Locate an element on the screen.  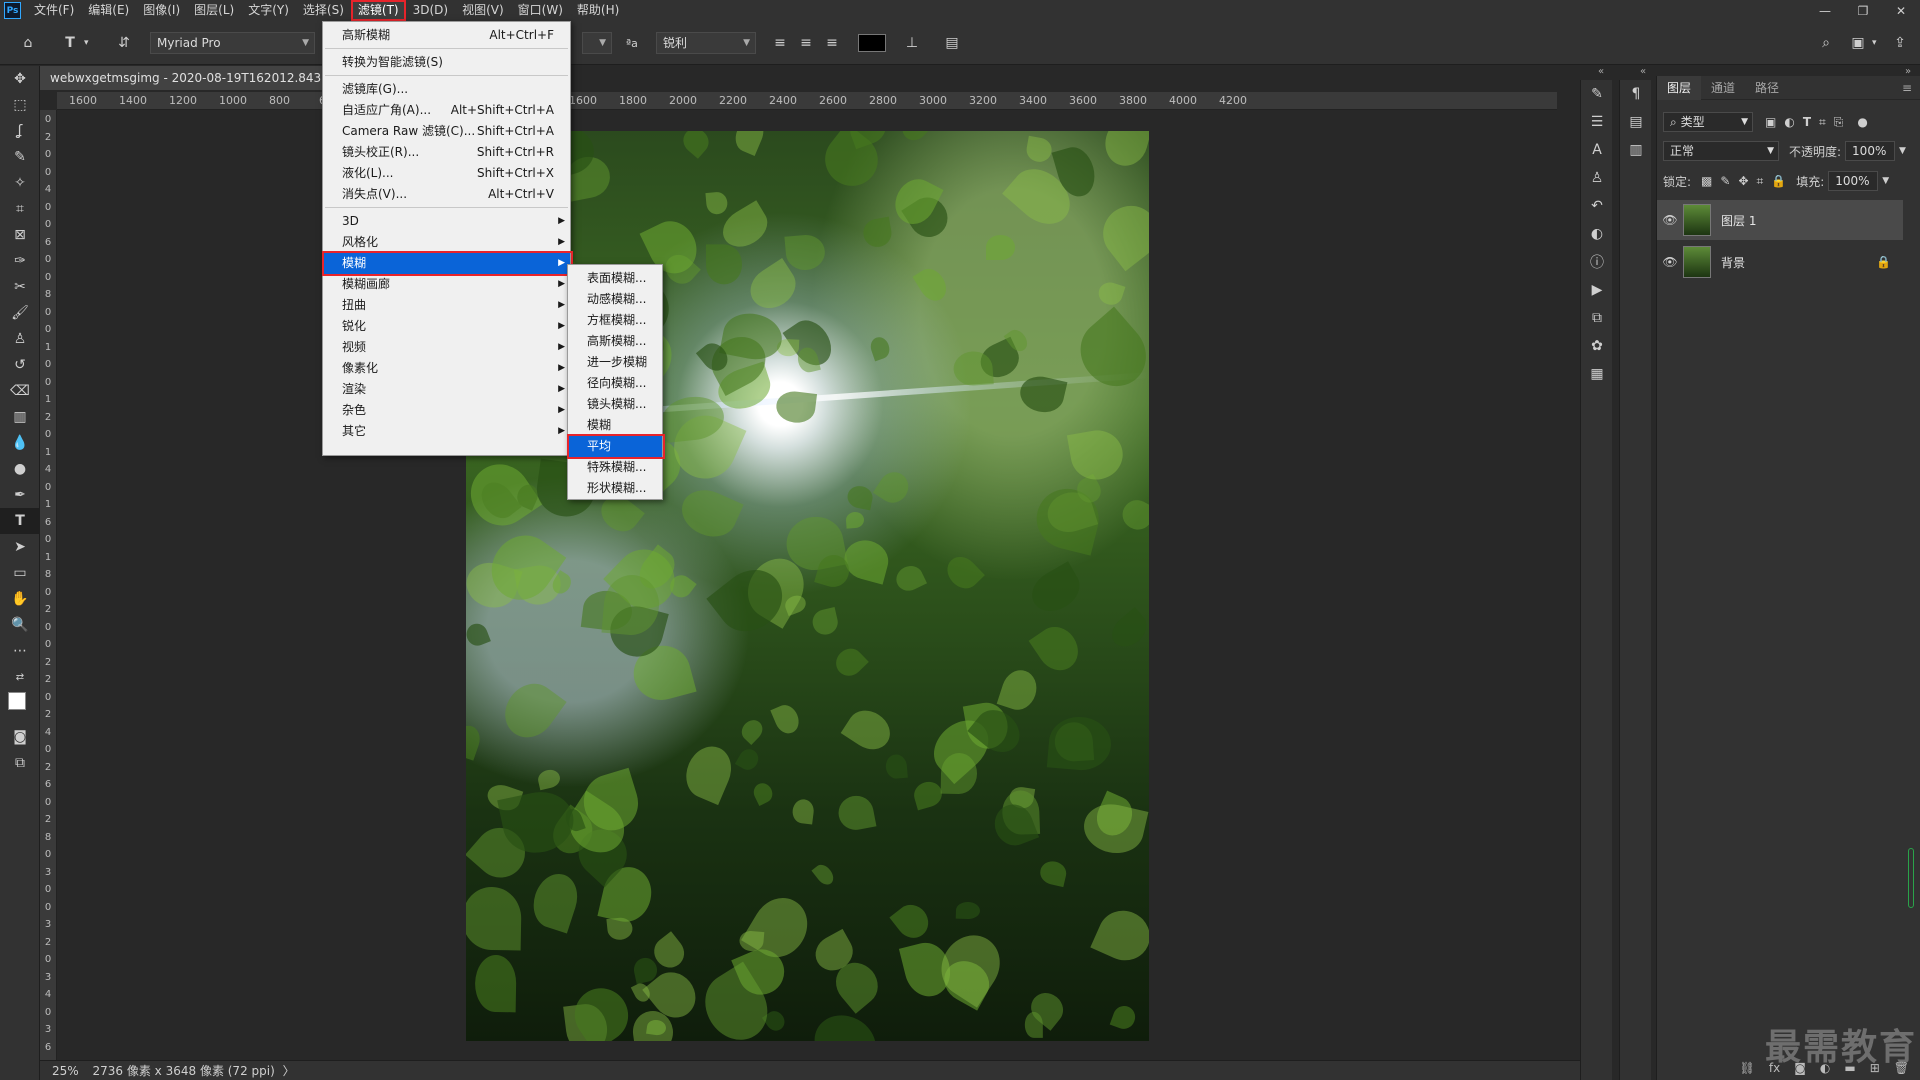
menu-item-6: 滤镜(T) is located at coordinates (378, 10).